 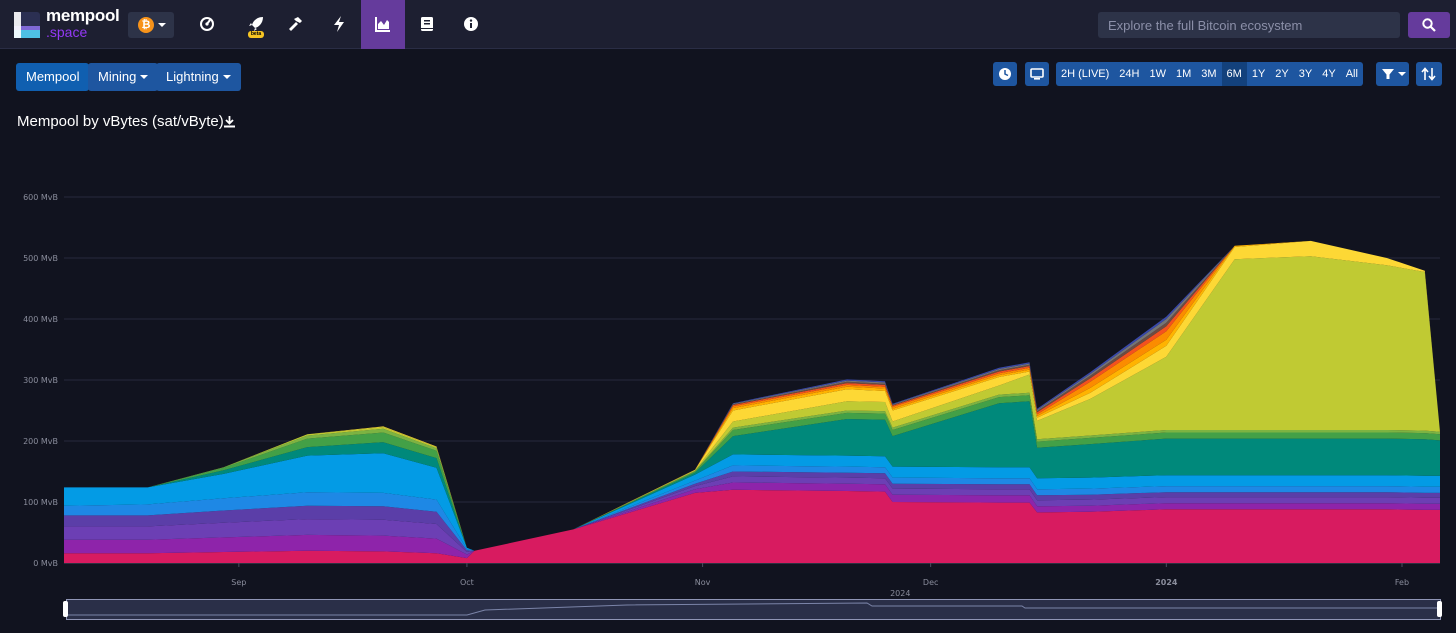 I want to click on range-24h: 24H, so click(x=1129, y=74).